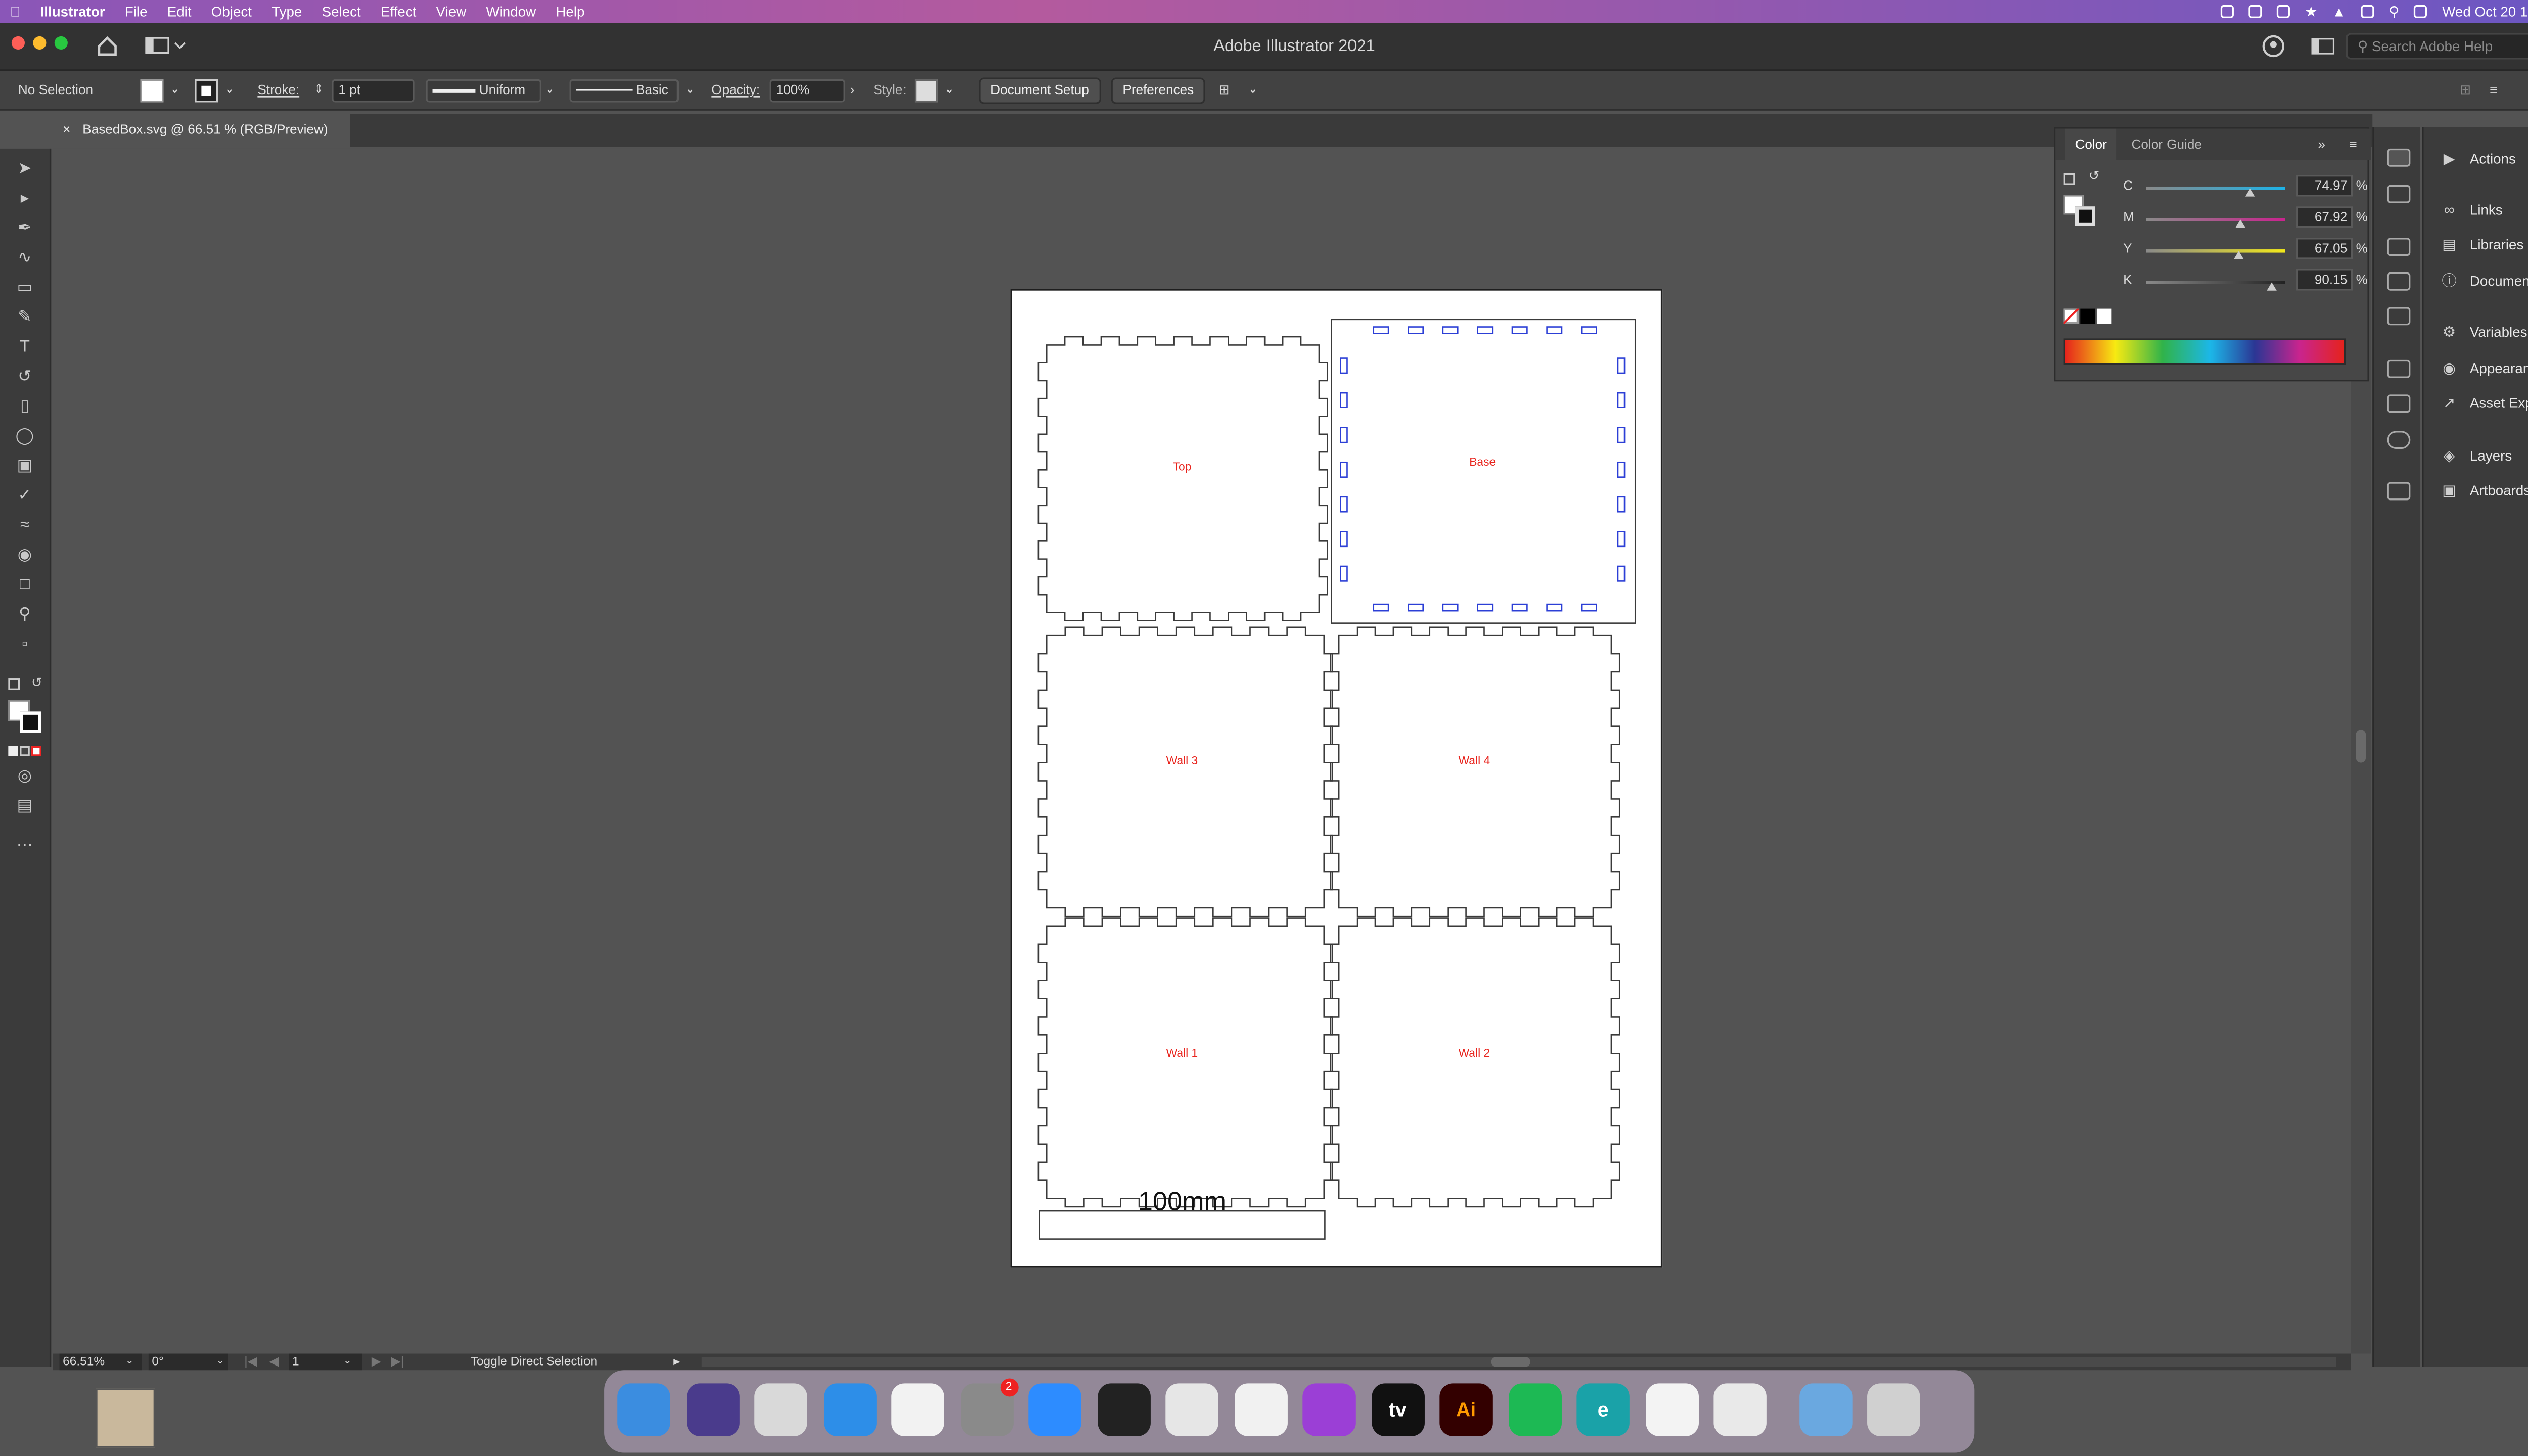 Image resolution: width=2528 pixels, height=1456 pixels. What do you see at coordinates (2216, 282) in the screenshot?
I see `black-slider-track` at bounding box center [2216, 282].